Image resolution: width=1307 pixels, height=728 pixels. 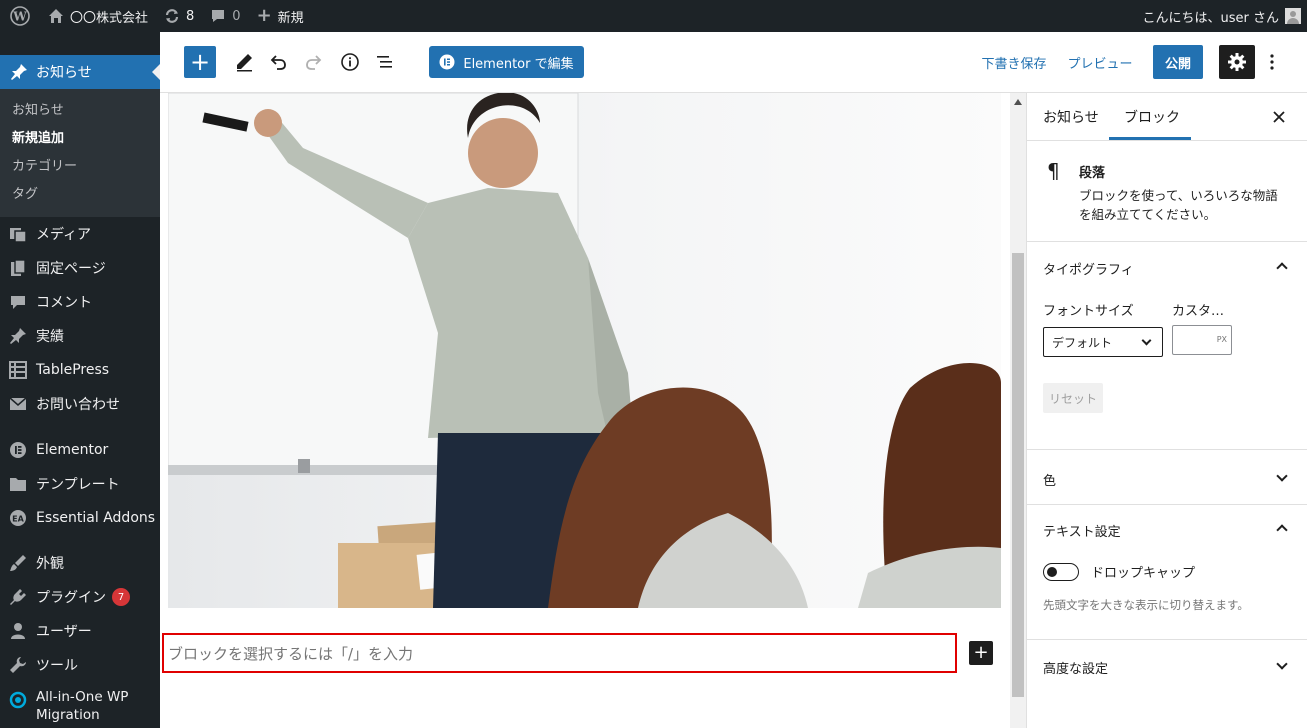 What do you see at coordinates (80, 708) in the screenshot?
I see `sidebar-item-migration: All-in-One WP Migration` at bounding box center [80, 708].